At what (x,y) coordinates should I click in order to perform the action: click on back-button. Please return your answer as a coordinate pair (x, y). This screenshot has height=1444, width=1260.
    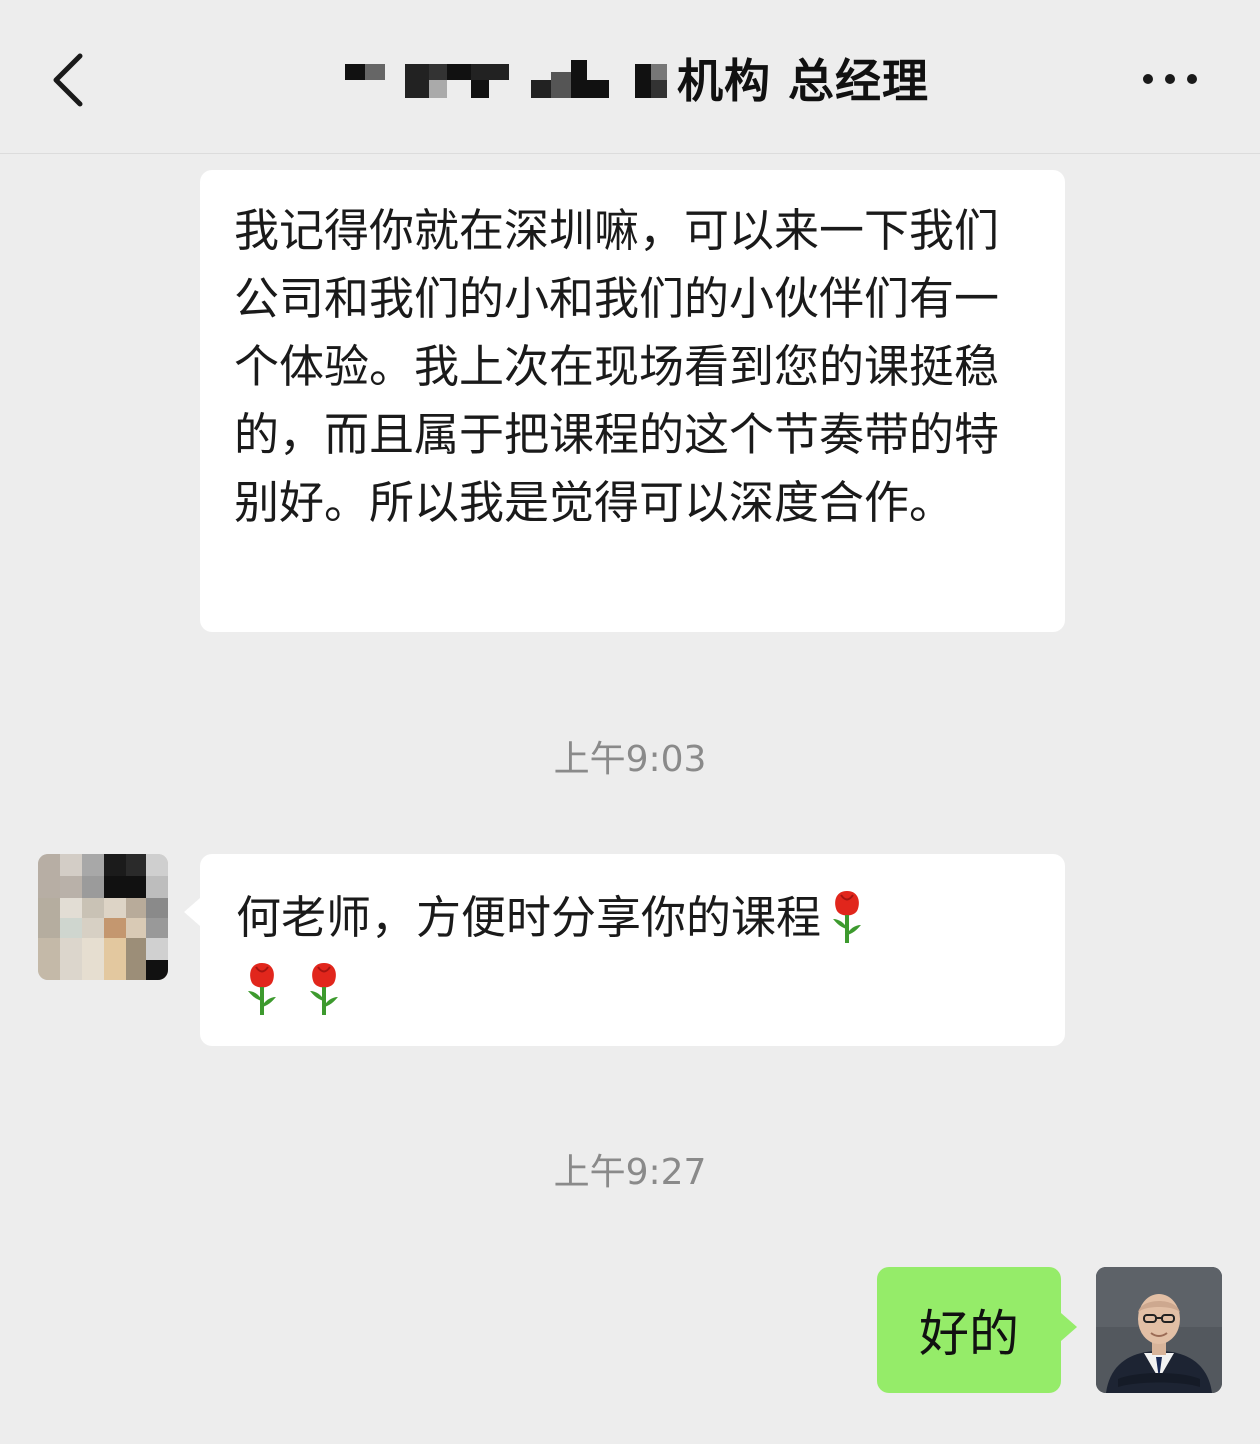
    Looking at the image, I should click on (70, 80).